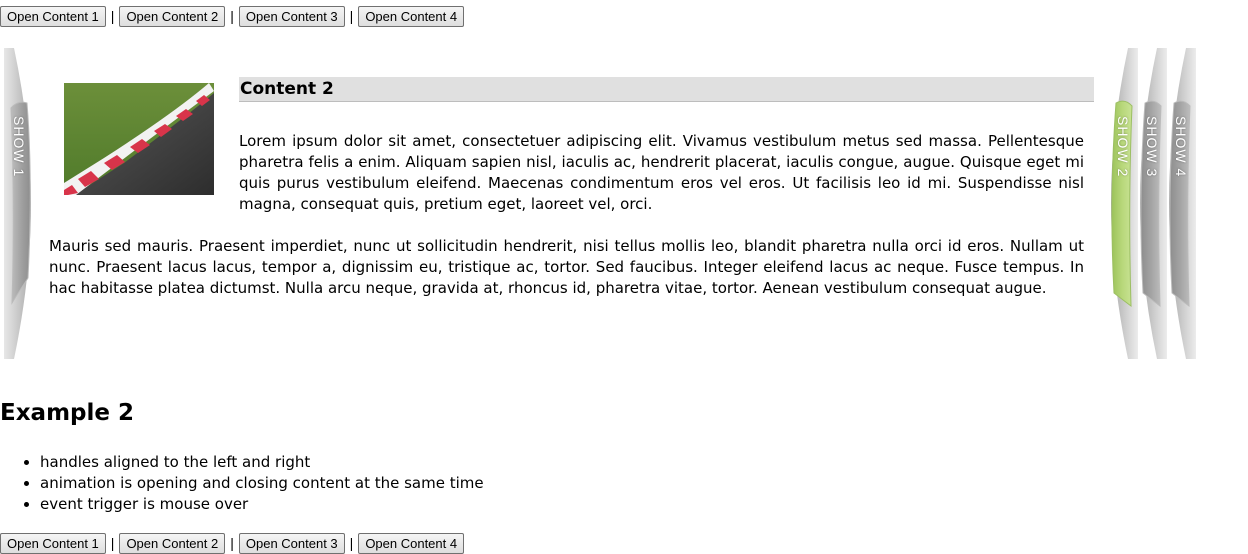 Image resolution: width=1248 pixels, height=554 pixels. Describe the element at coordinates (1181, 203) in the screenshot. I see `tab-show-4: SHOW 4` at that location.